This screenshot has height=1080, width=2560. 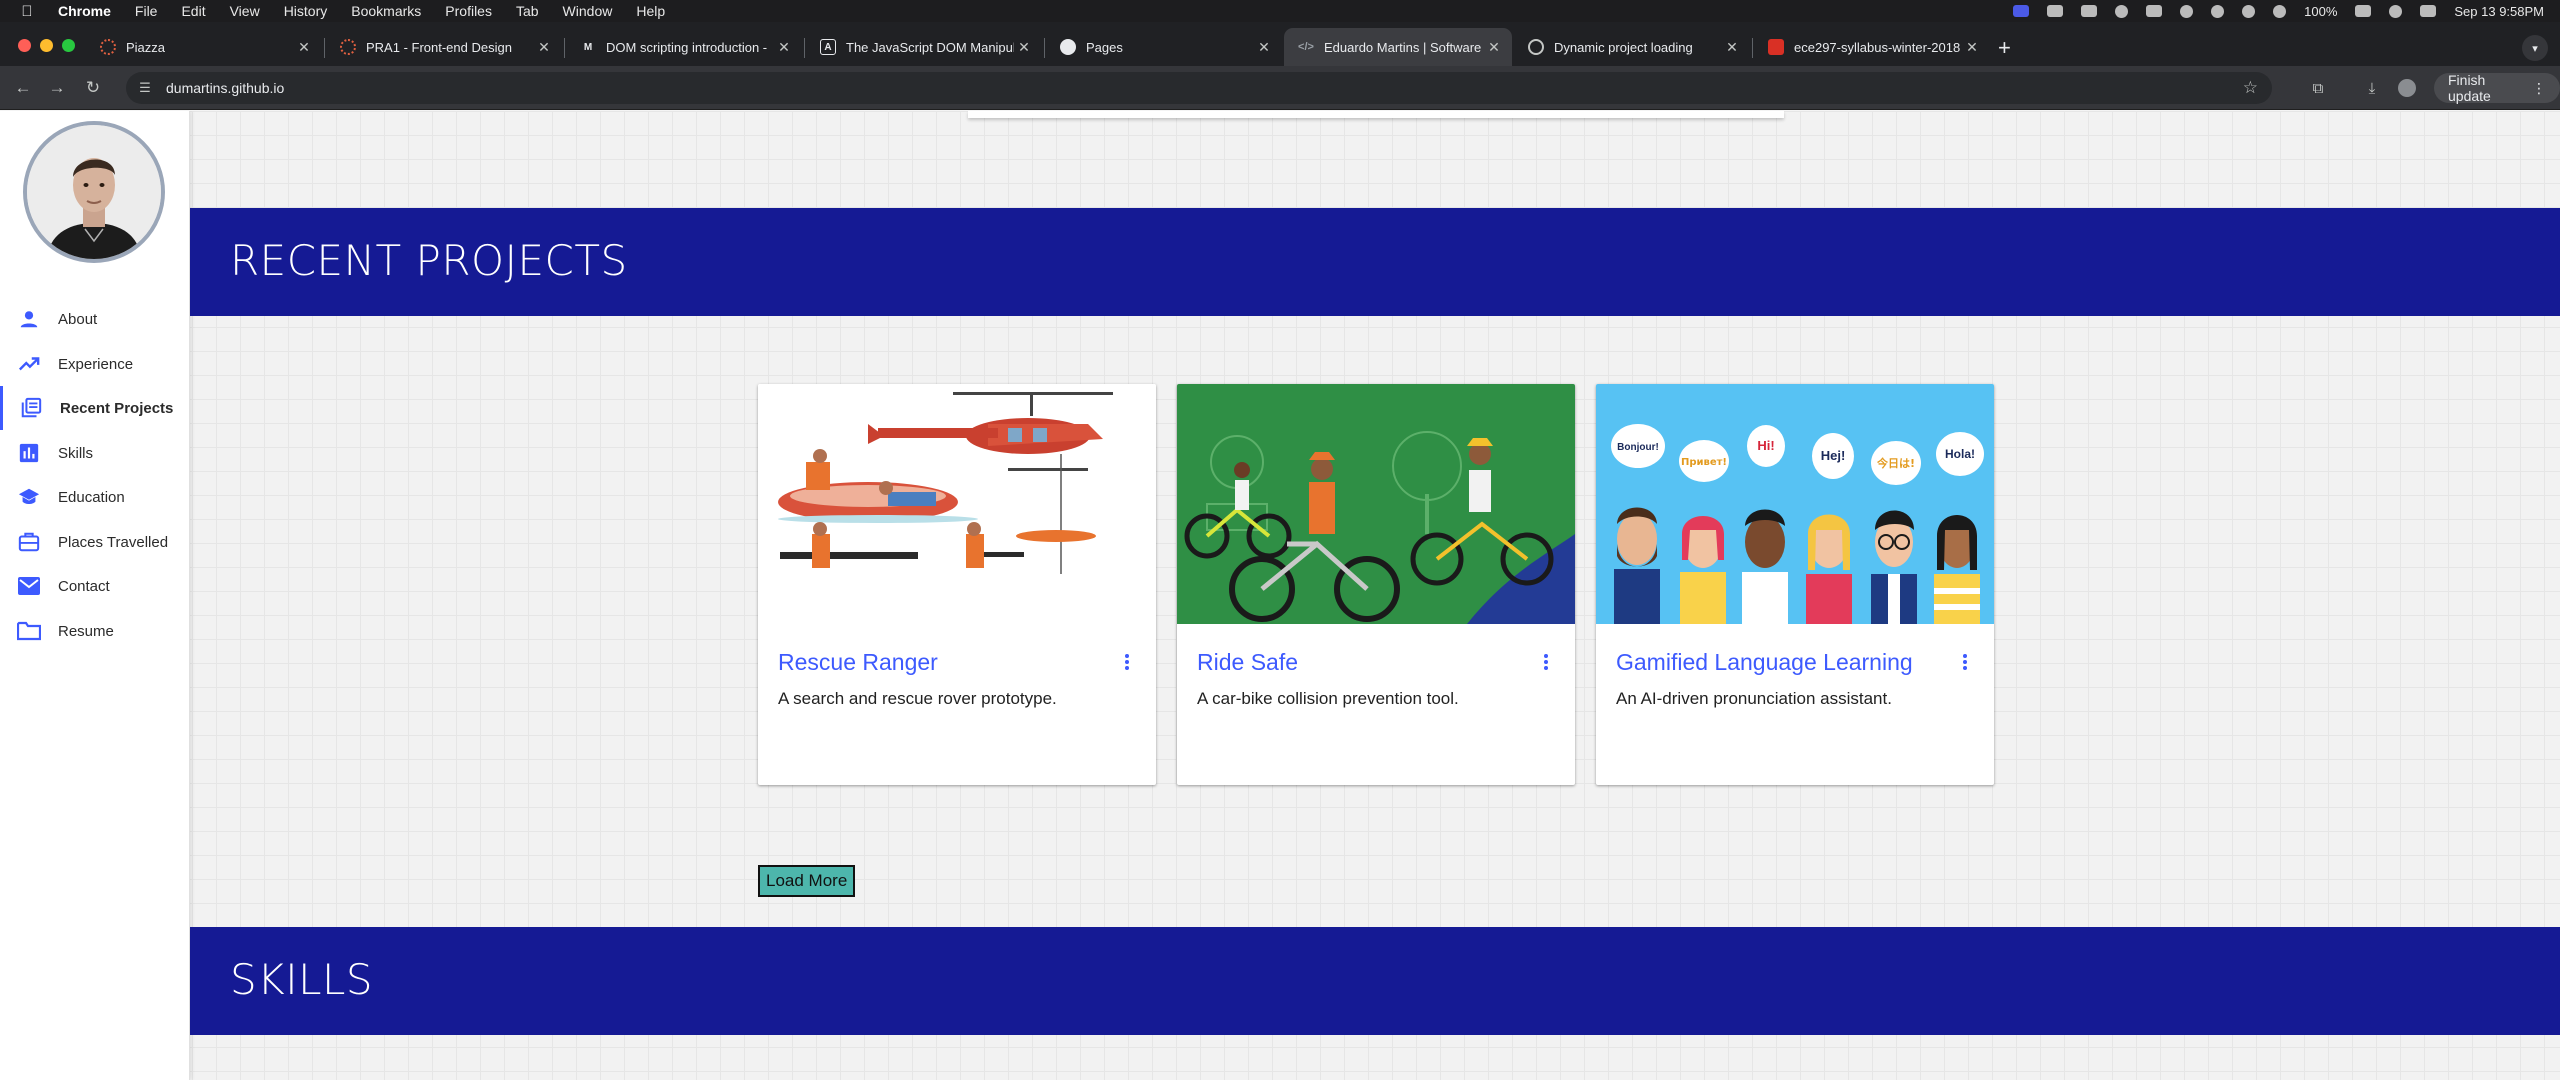 I want to click on sidebar-item-skills: Skills, so click(x=95, y=453).